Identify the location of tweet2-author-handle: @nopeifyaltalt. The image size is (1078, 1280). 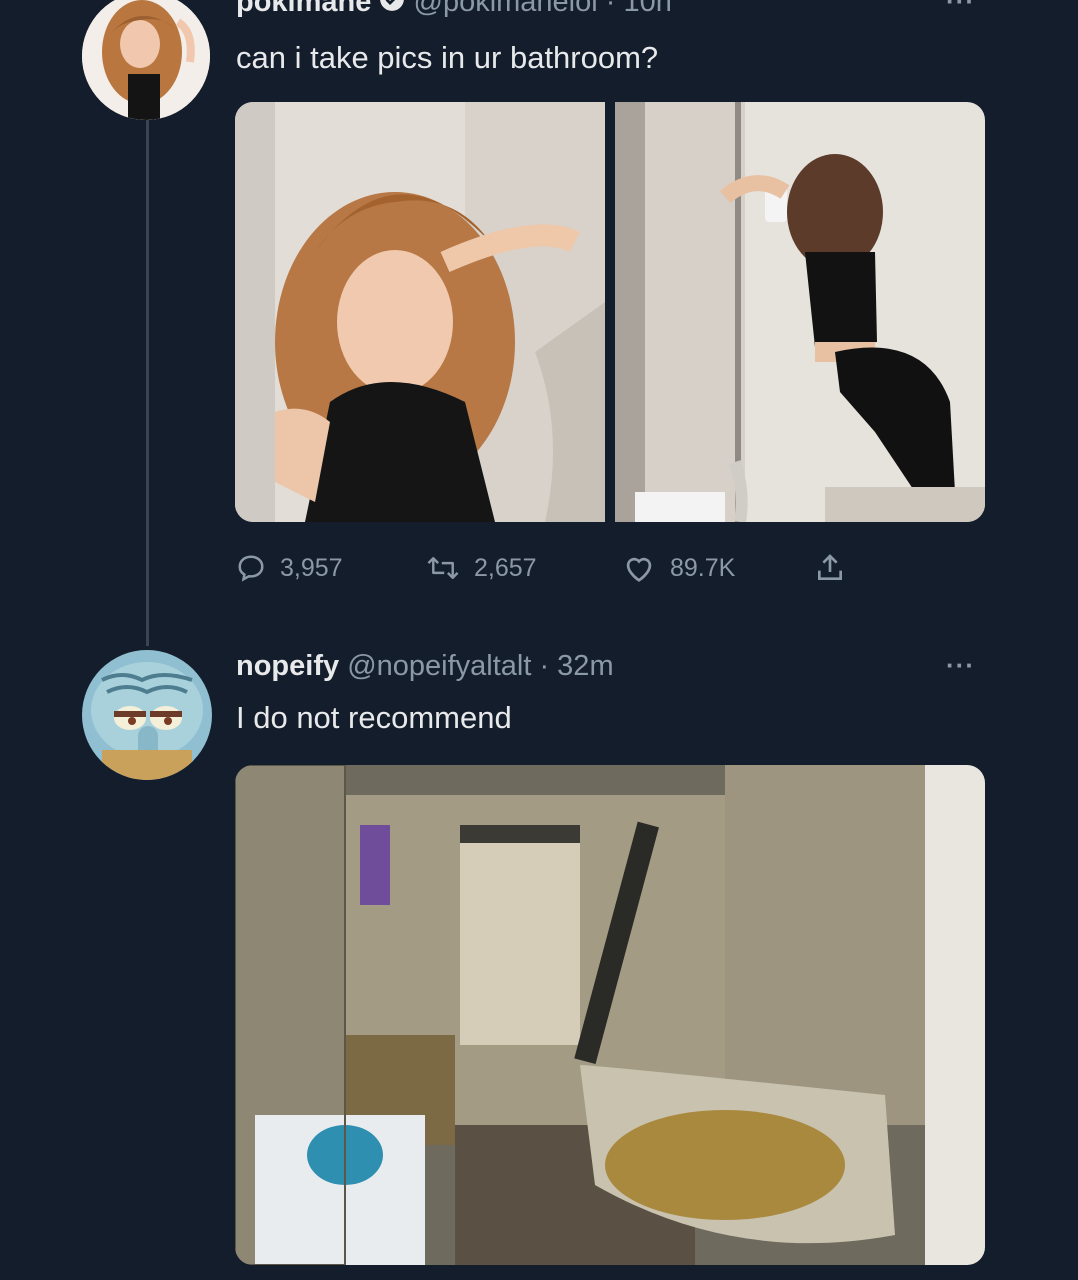
(439, 666).